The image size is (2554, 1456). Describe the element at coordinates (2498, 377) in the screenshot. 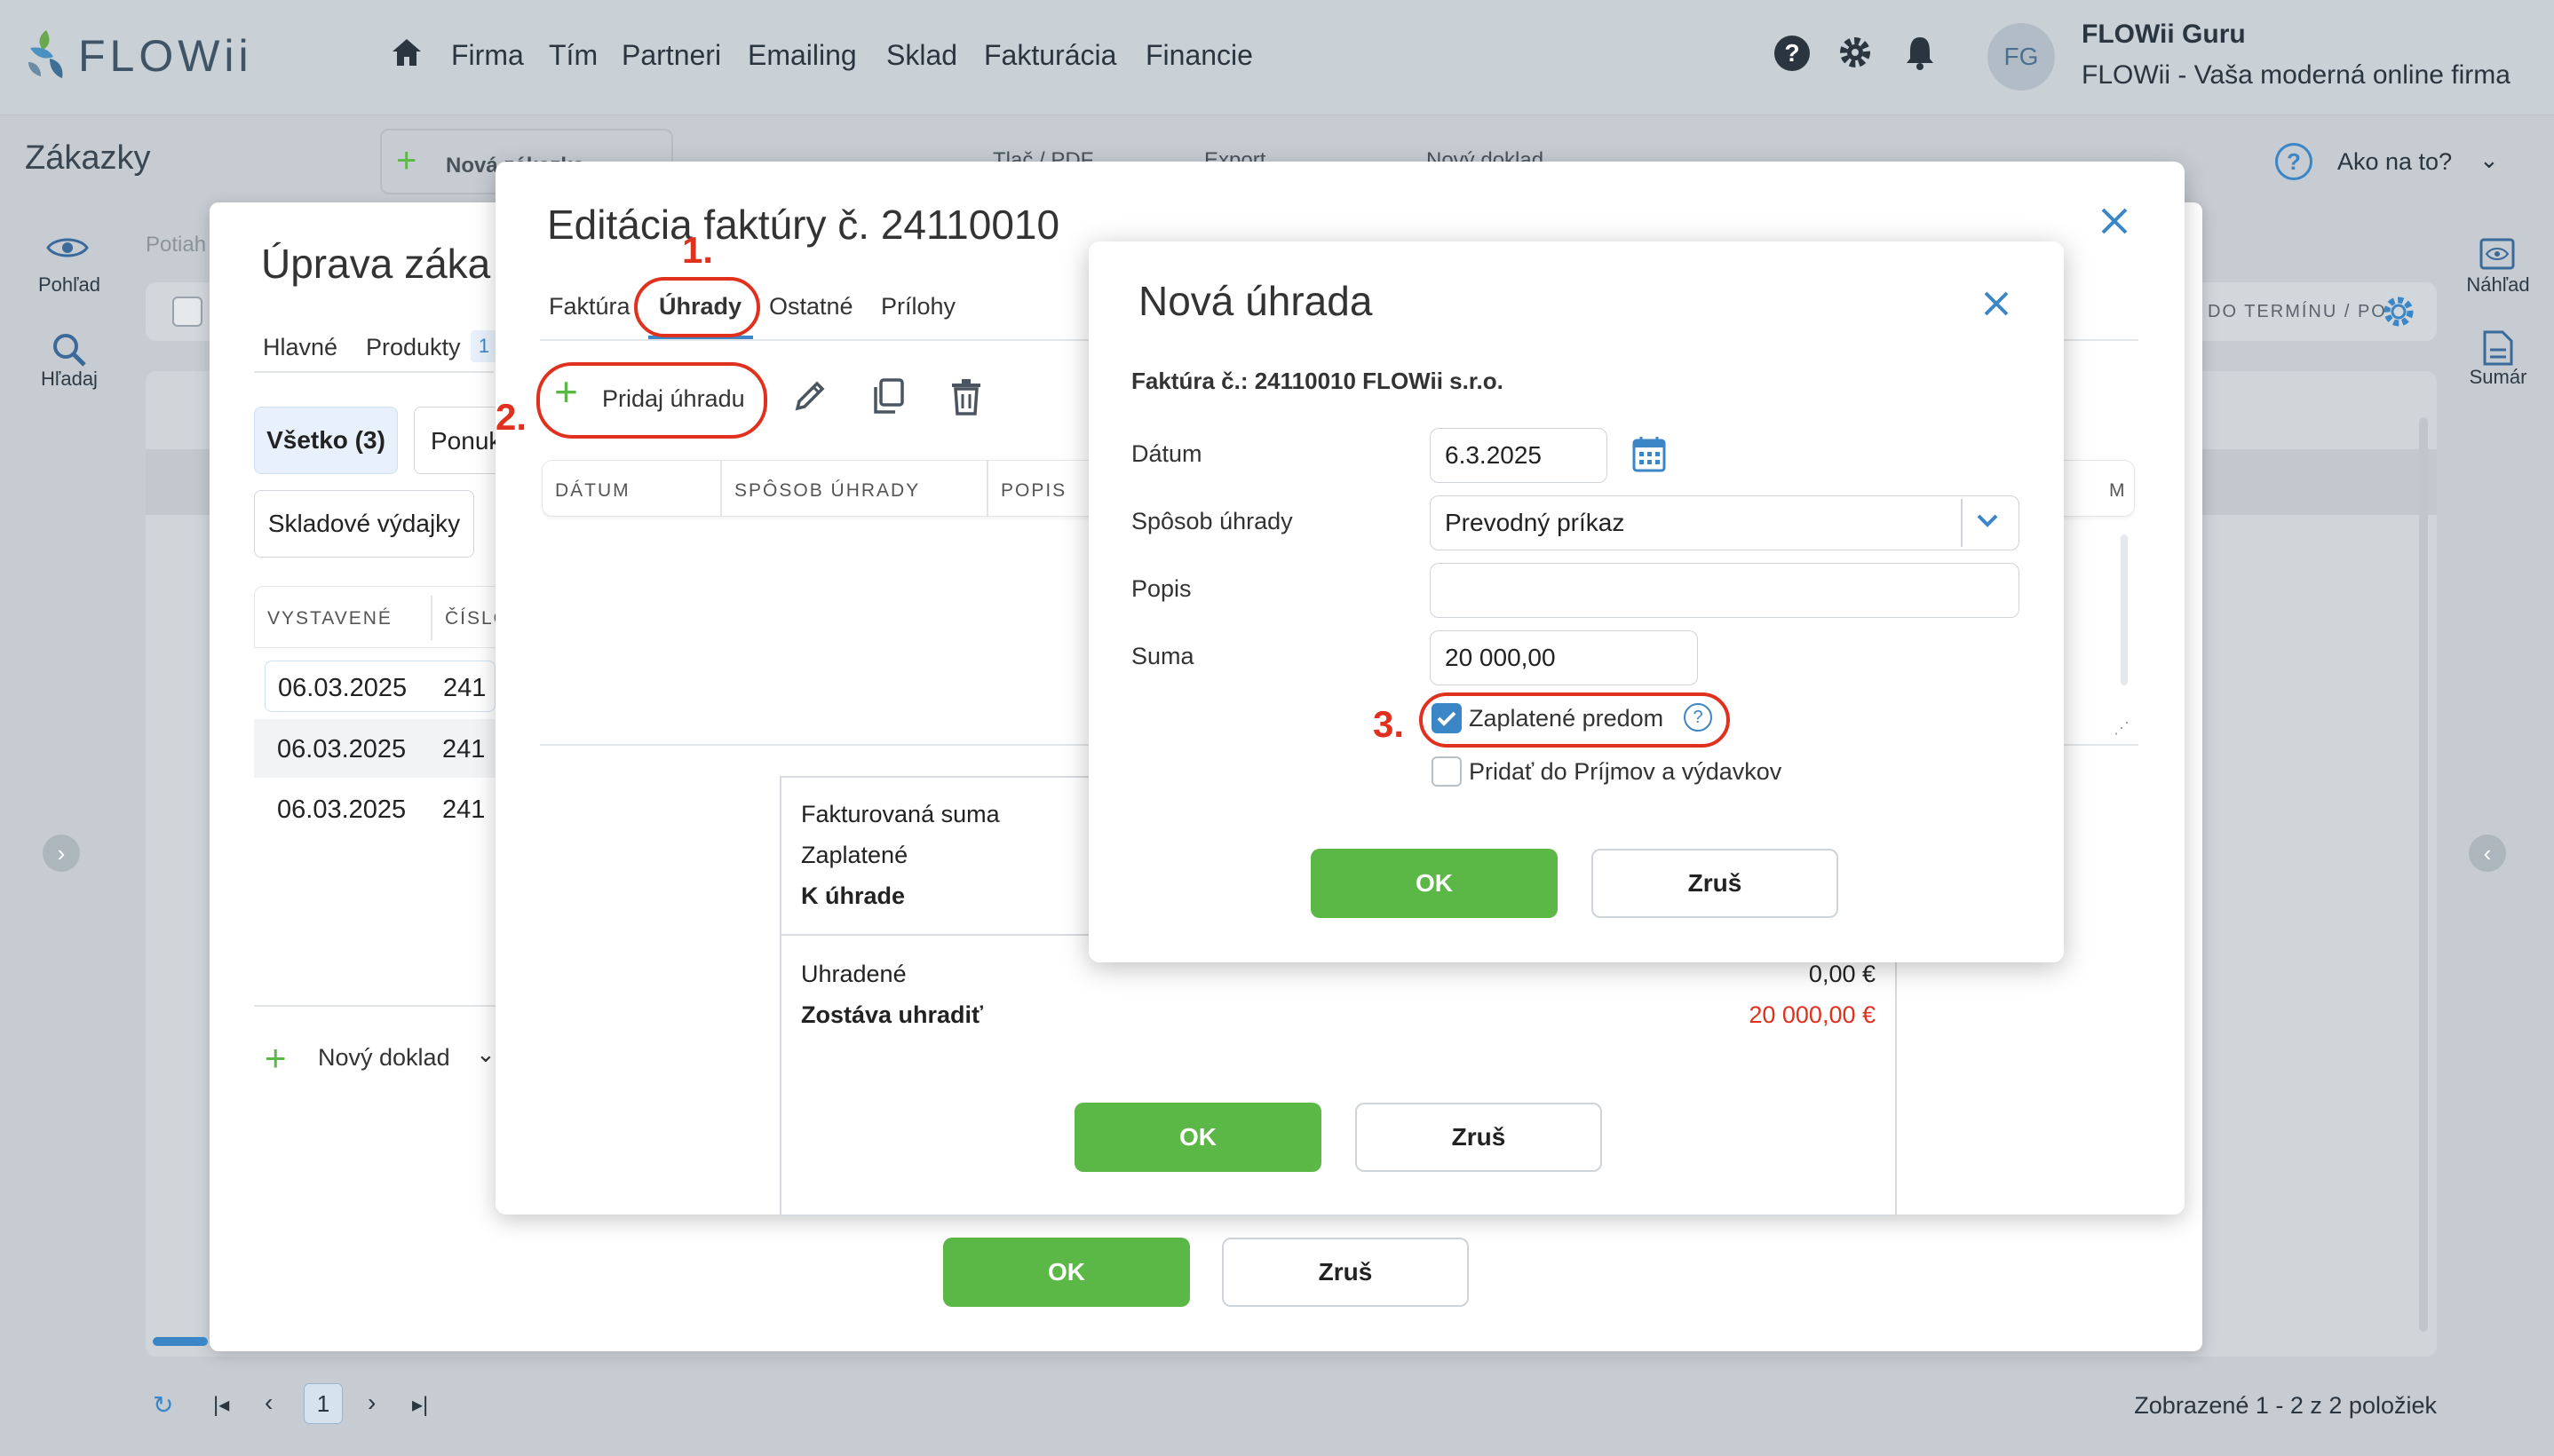

I see `summary-label: Sumár` at that location.